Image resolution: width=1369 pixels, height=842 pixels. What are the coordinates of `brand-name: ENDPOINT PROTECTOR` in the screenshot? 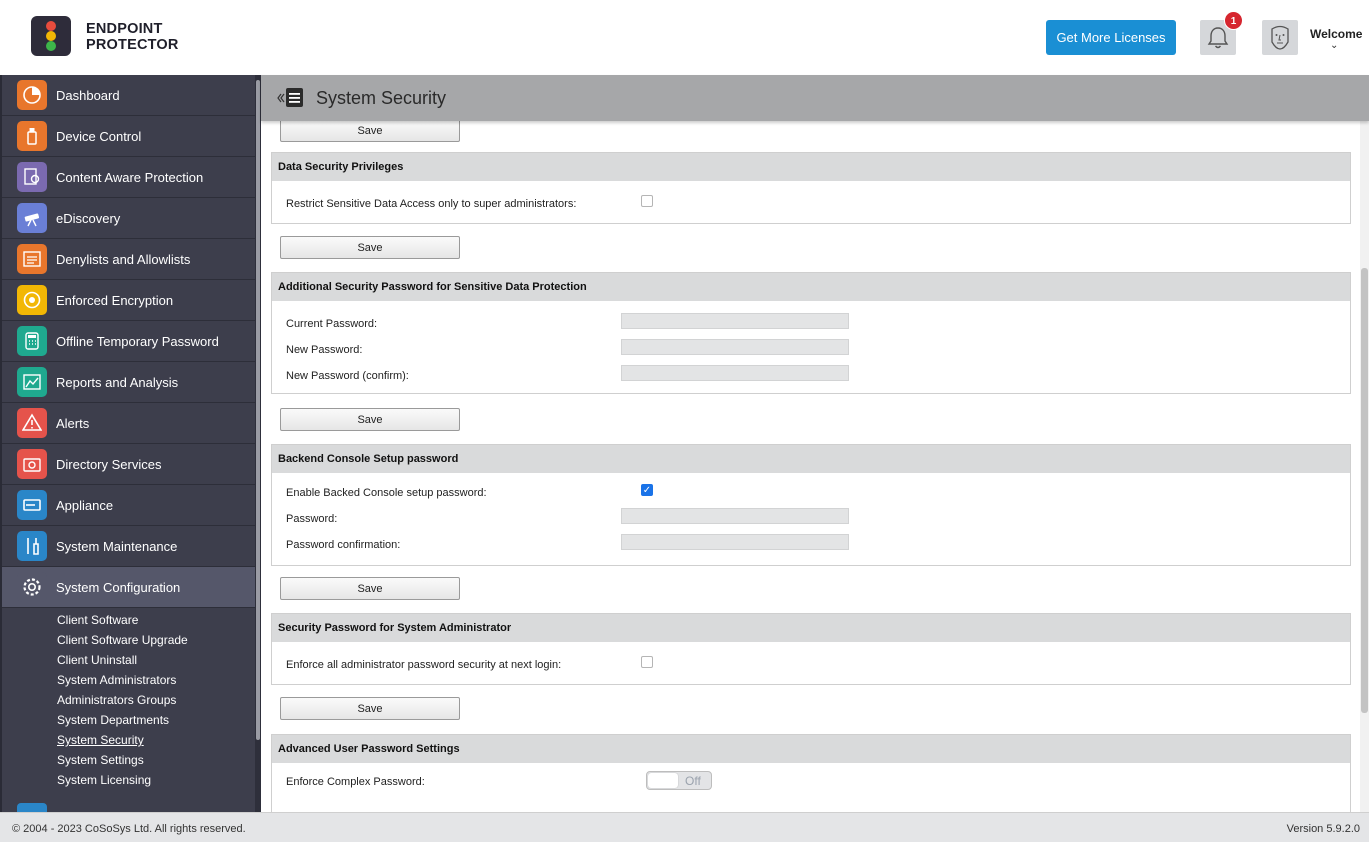 It's located at (132, 37).